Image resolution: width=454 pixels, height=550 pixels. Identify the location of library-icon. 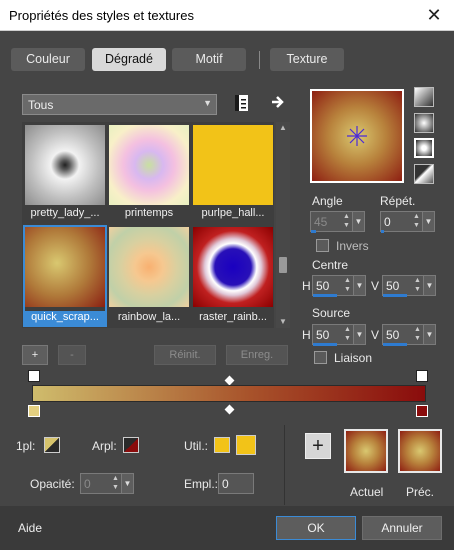
(242, 103).